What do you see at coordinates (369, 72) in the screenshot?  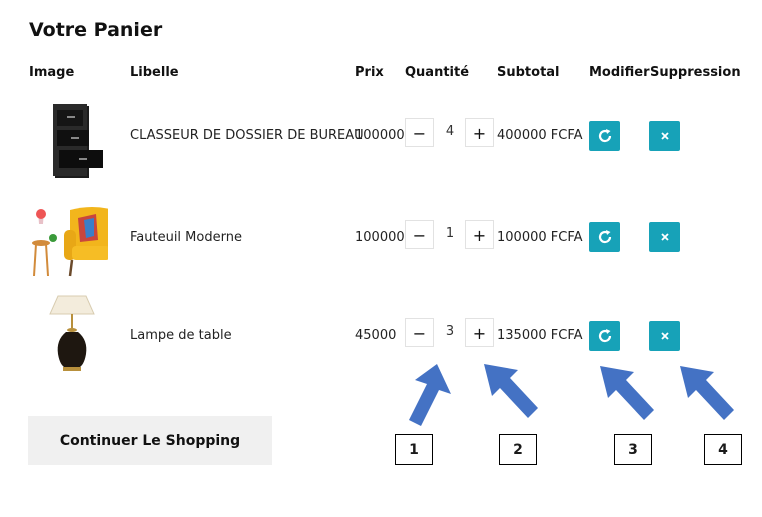 I see `header-prix: Prix` at bounding box center [369, 72].